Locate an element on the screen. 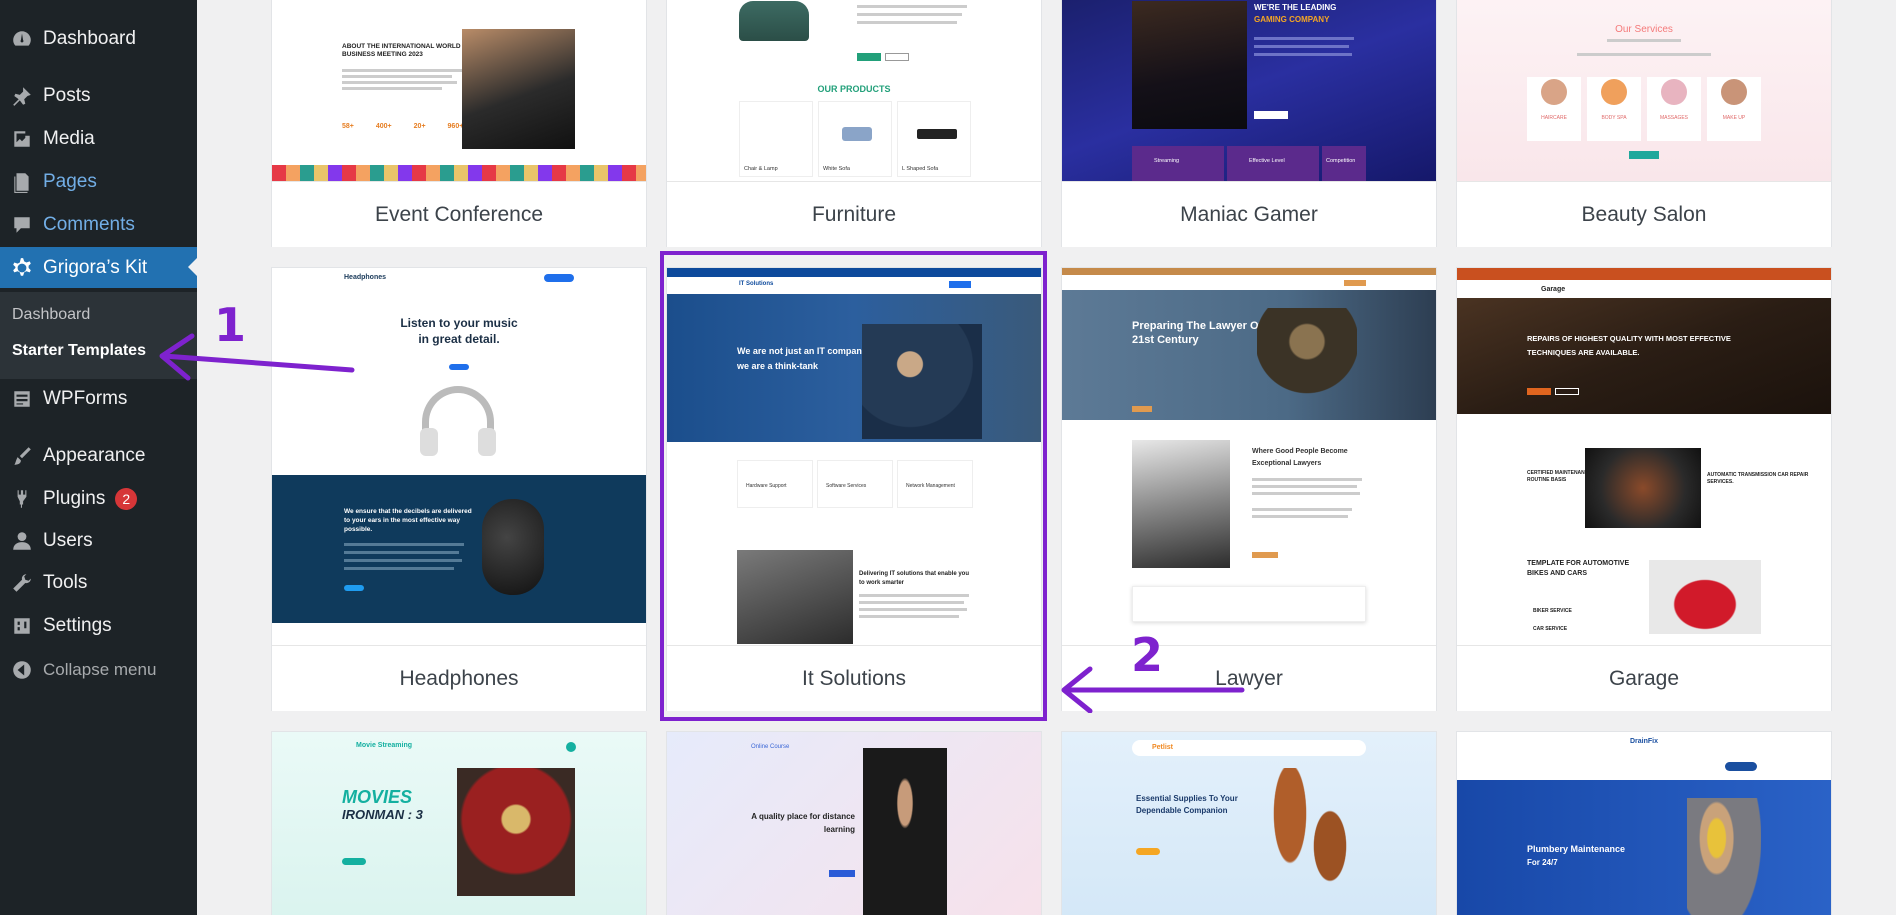  preview-brand: Garage is located at coordinates (1553, 289).